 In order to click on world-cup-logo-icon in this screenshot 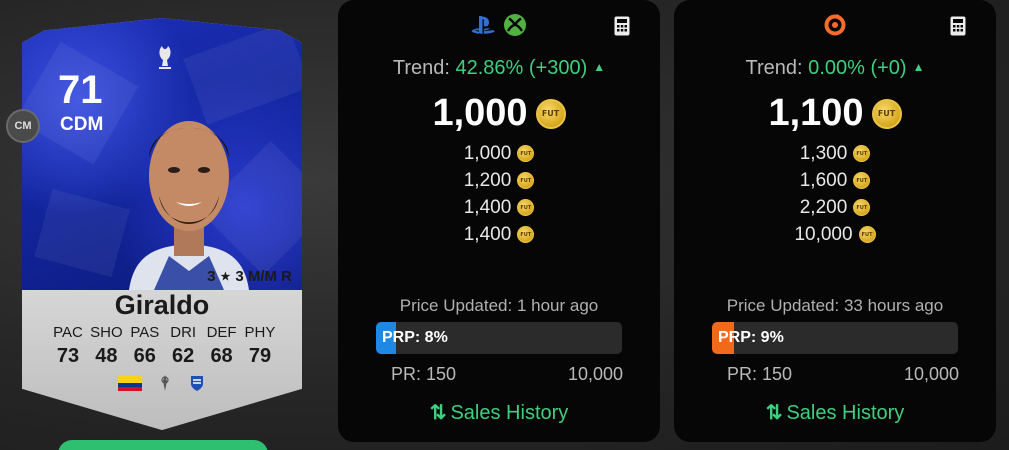, I will do `click(165, 57)`.